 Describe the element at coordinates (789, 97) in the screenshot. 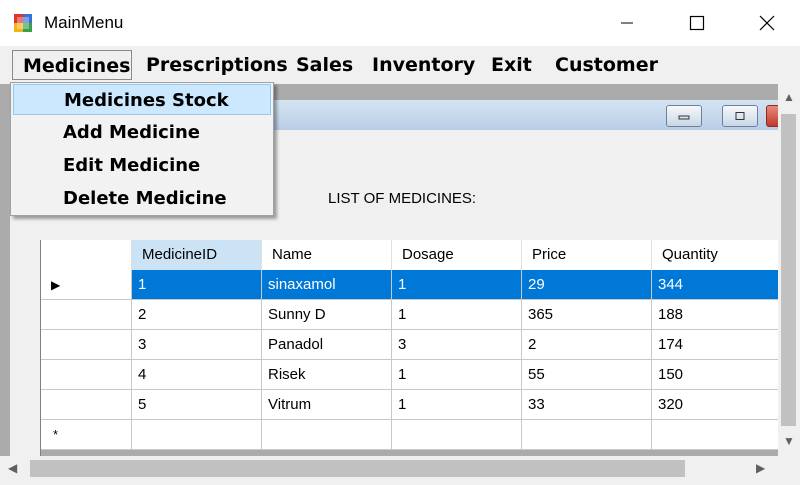

I see `scroll-up-icon: ▲` at that location.